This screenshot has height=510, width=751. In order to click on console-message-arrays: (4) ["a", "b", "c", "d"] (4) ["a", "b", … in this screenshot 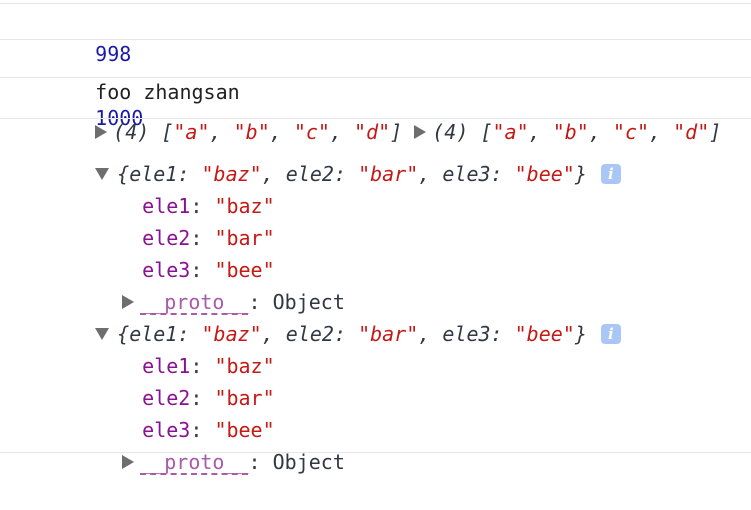, I will do `click(384, 114)`.